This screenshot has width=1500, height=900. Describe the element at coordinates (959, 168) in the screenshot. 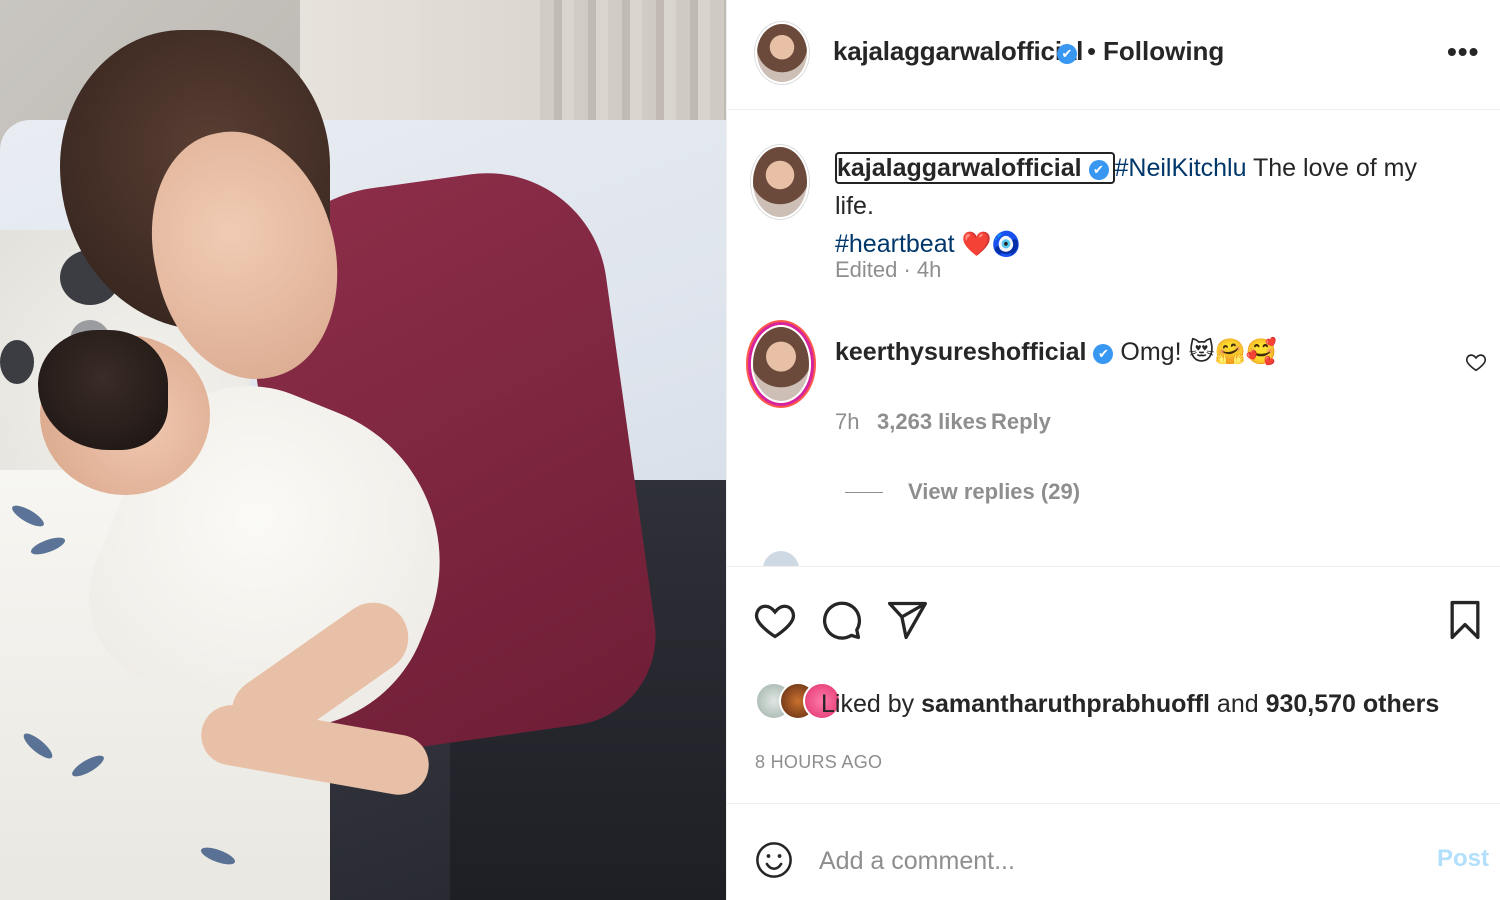

I see `caption-username-text: kajalaggarwalofficial` at that location.